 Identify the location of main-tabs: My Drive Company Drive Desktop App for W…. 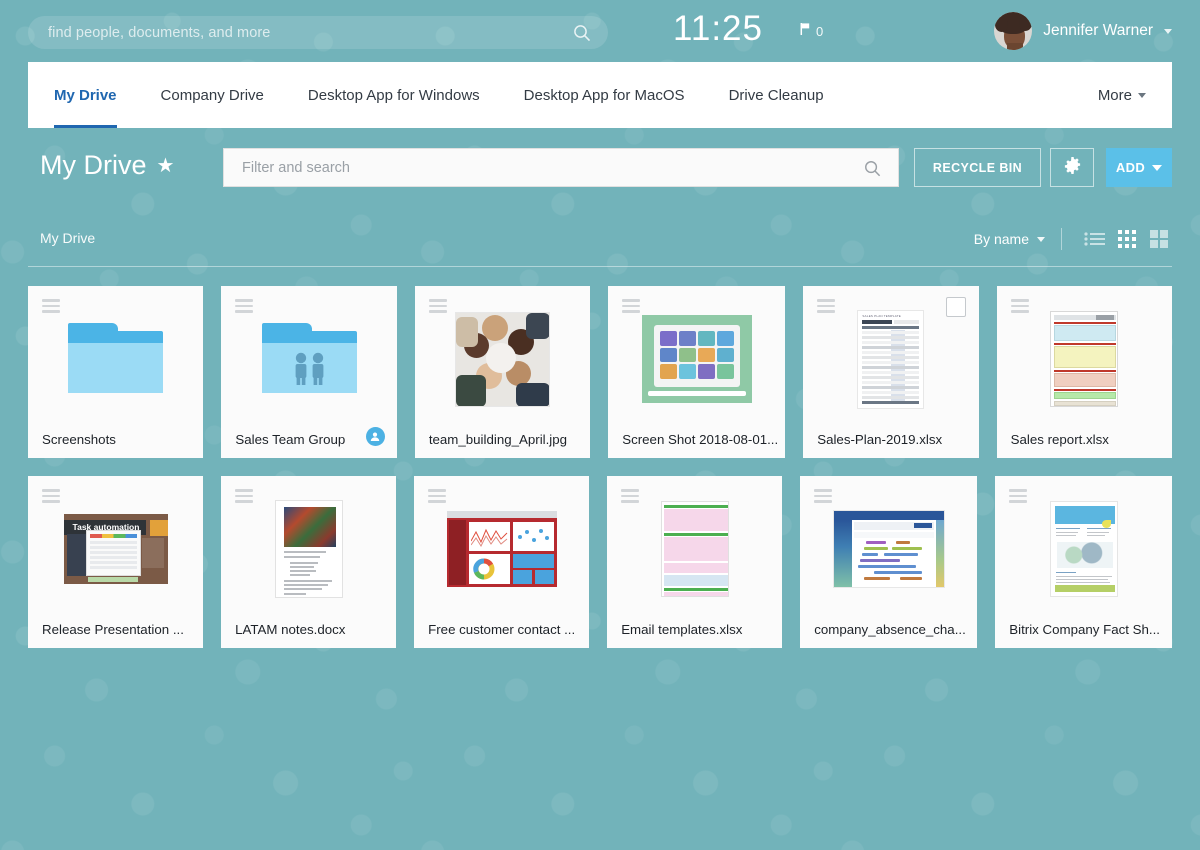
(600, 95).